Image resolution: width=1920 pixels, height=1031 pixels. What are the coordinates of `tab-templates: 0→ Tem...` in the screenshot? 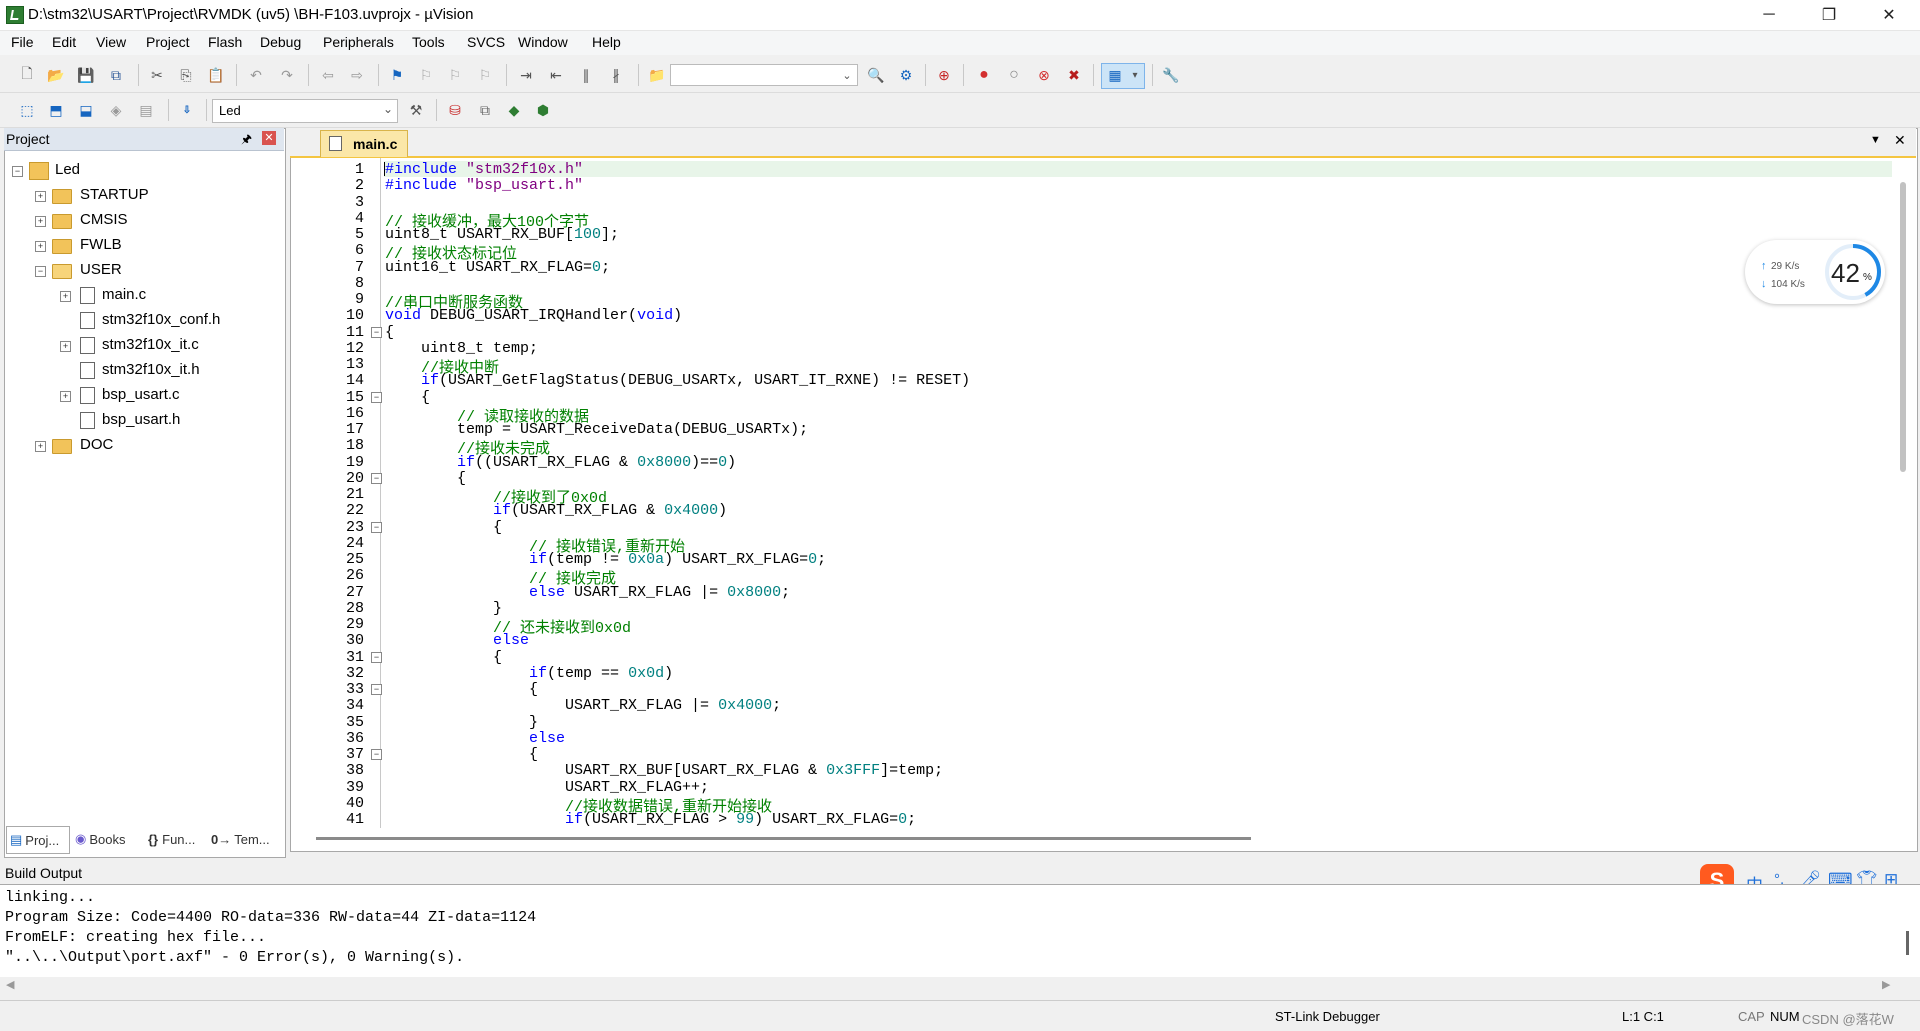 It's located at (243, 839).